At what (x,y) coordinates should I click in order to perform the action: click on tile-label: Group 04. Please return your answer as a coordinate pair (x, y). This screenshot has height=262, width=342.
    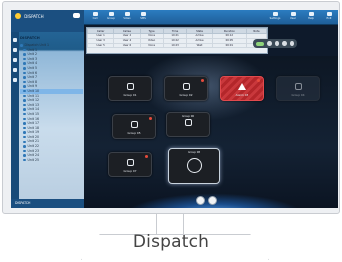
    Looking at the image, I should click on (298, 95).